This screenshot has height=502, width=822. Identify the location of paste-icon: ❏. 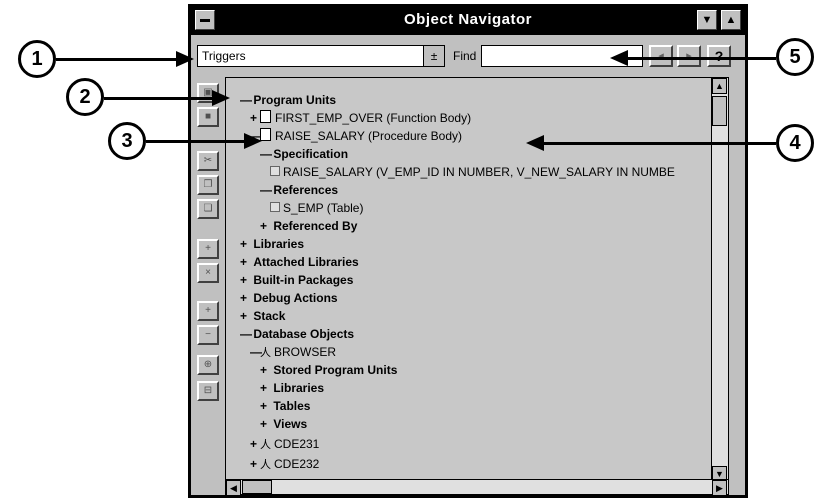
(208, 209).